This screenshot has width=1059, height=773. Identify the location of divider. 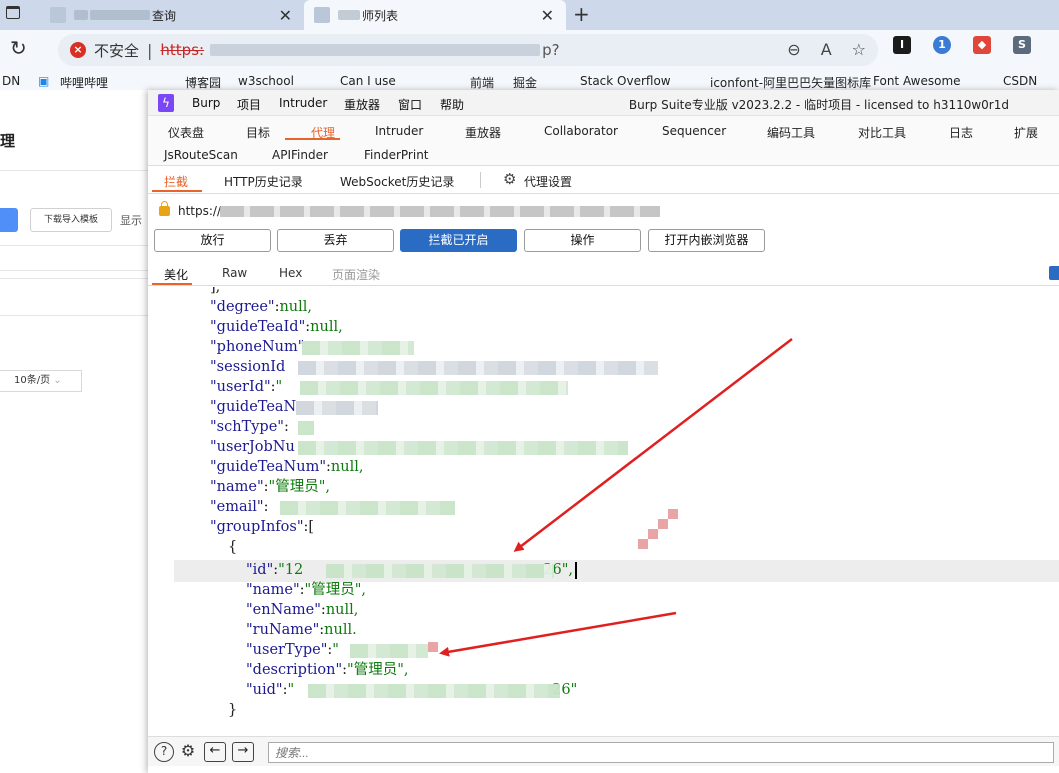
(80, 245).